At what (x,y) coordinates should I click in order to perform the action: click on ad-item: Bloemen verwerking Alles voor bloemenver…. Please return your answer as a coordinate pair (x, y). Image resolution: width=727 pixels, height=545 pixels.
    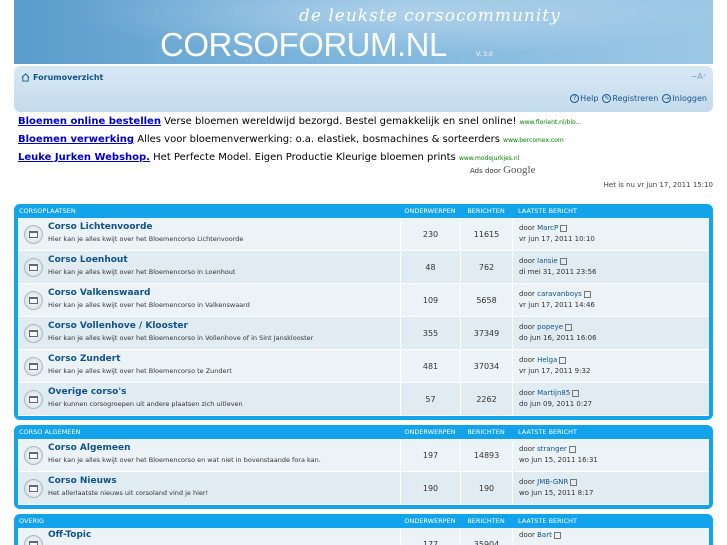
    Looking at the image, I should click on (363, 143).